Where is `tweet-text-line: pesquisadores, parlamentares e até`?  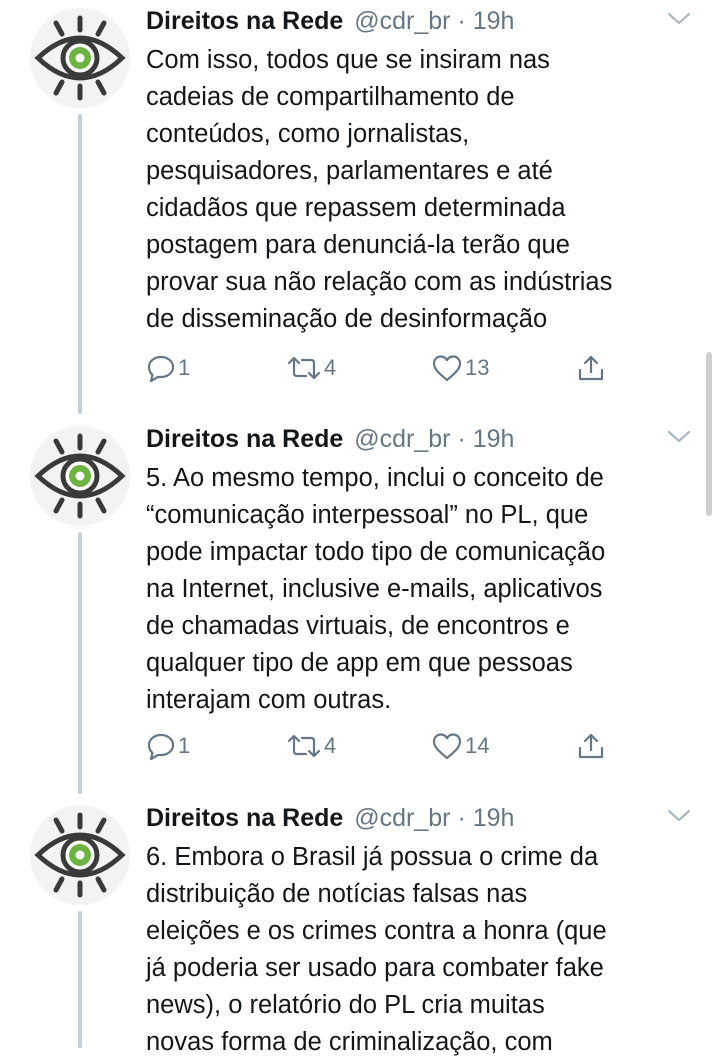
tweet-text-line: pesquisadores, parlamentares e até is located at coordinates (349, 171).